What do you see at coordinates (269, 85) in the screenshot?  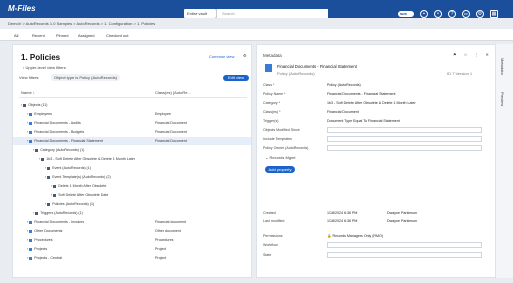 I see `property-label: Class *` at bounding box center [269, 85].